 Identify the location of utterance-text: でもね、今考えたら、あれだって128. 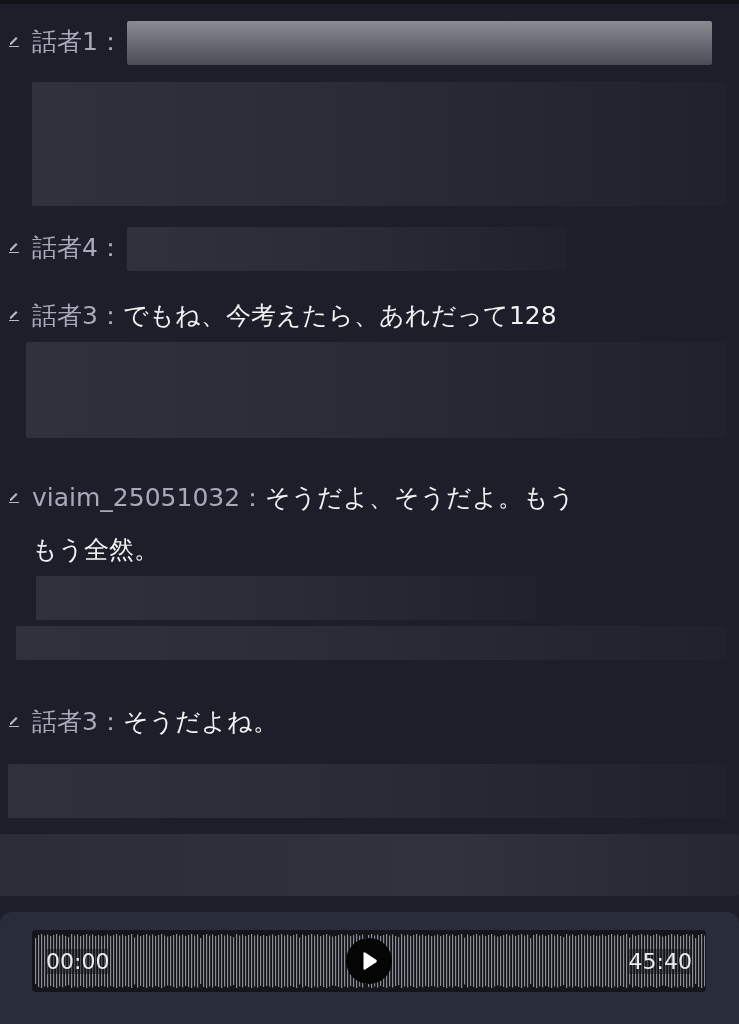
(339, 315).